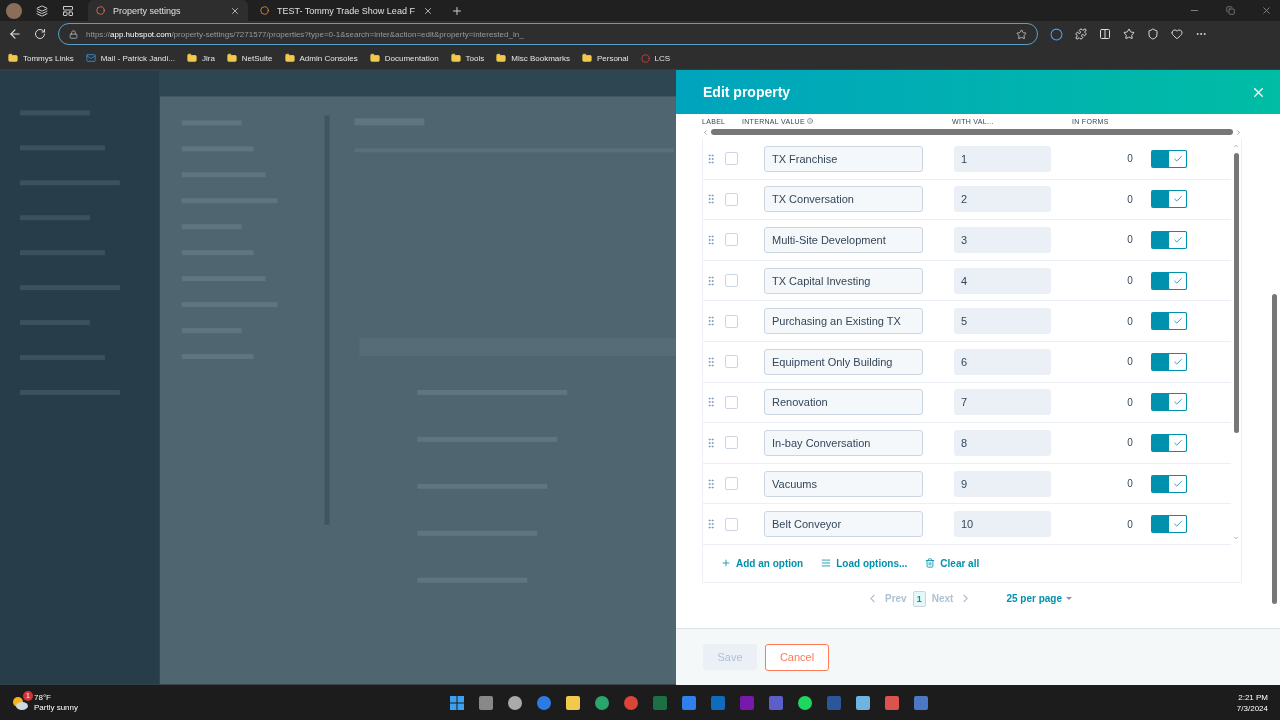 This screenshot has height=720, width=1280. What do you see at coordinates (843, 402) in the screenshot?
I see `label-input: Renovation` at bounding box center [843, 402].